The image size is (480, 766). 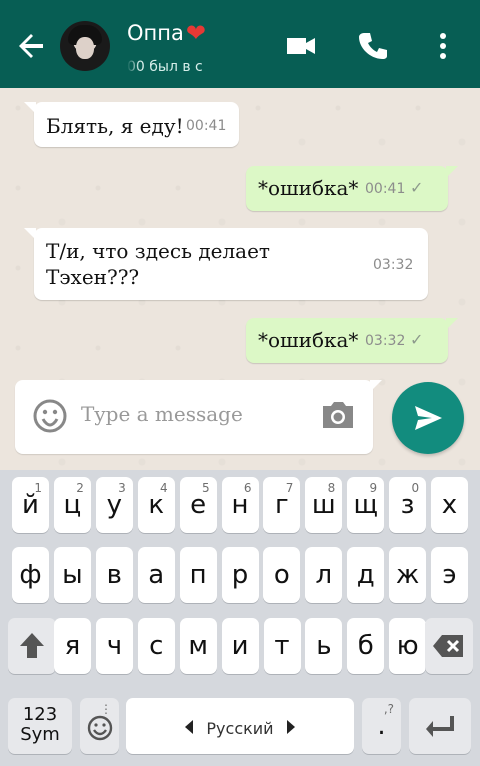 I want to click on emoji-key: ⋮, so click(x=99, y=726).